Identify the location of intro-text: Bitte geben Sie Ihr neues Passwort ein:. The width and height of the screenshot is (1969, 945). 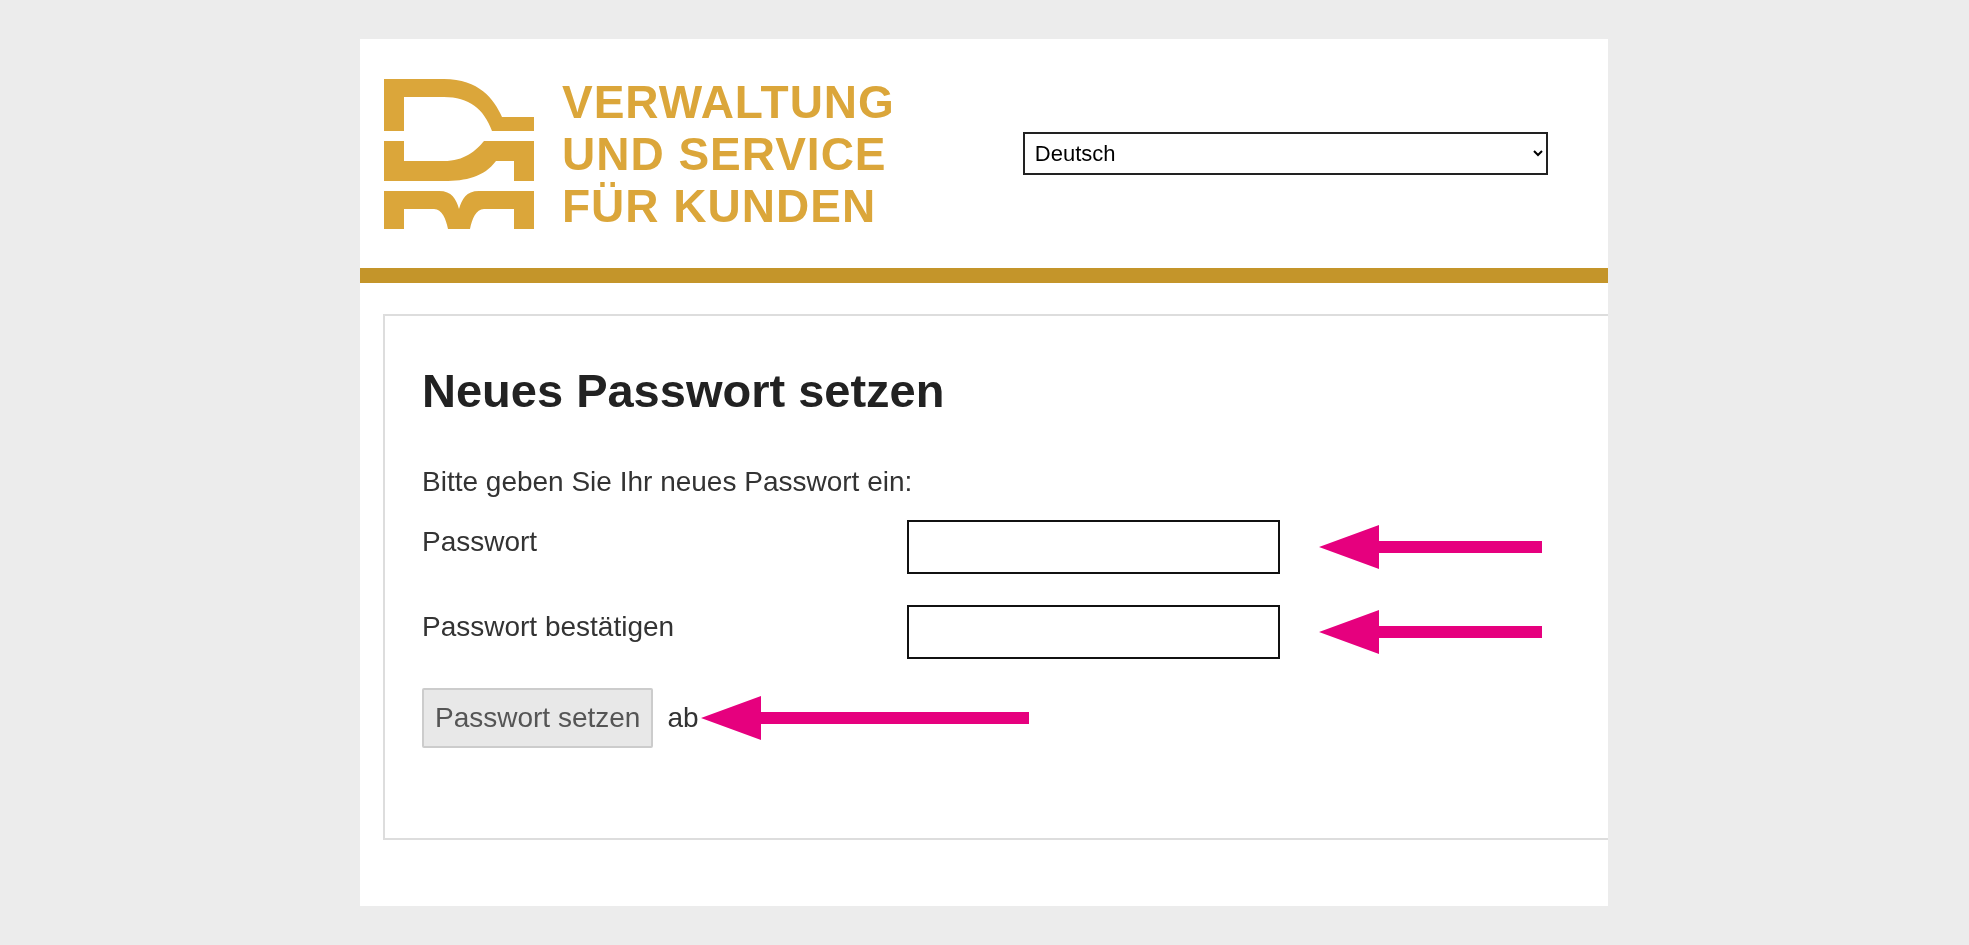
(668, 482).